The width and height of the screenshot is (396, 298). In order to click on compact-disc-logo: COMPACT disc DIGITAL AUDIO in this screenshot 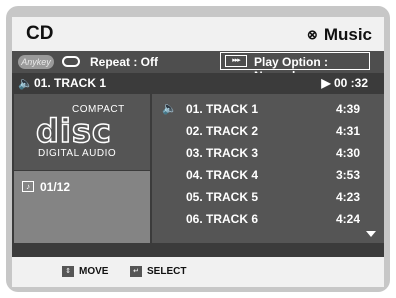, I will do `click(85, 132)`.